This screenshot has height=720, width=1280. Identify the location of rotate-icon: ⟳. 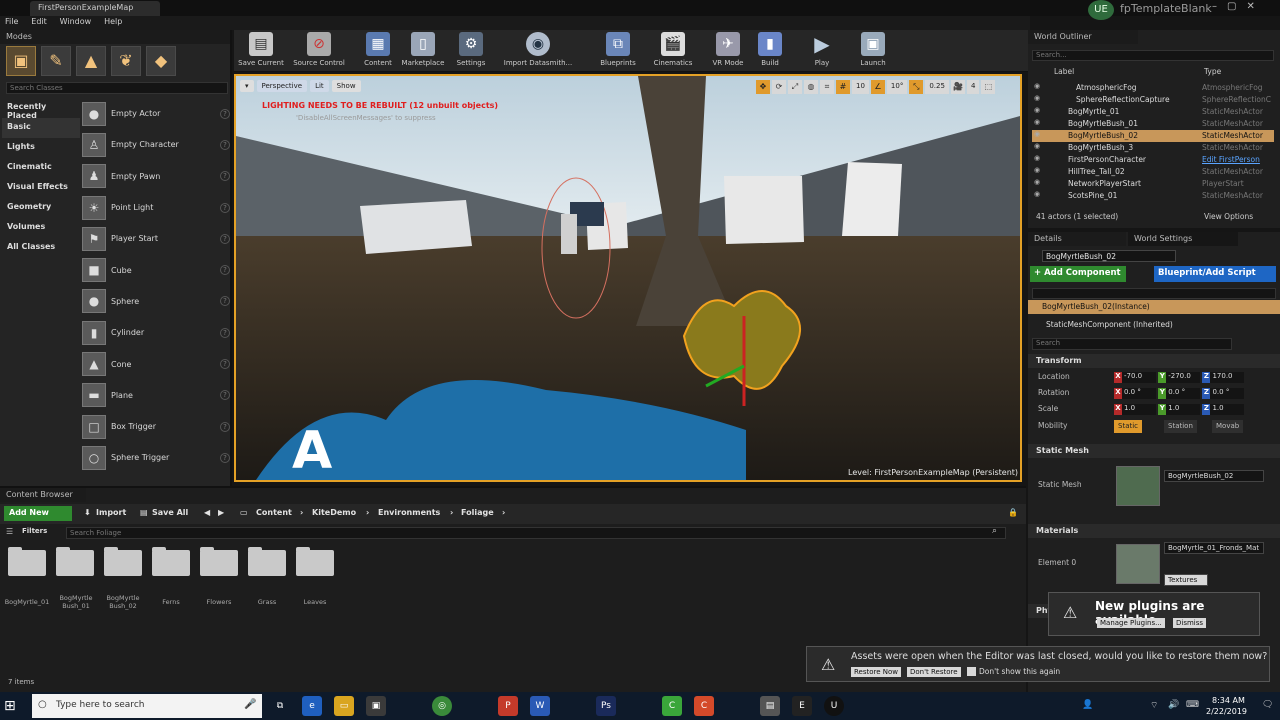
(779, 87).